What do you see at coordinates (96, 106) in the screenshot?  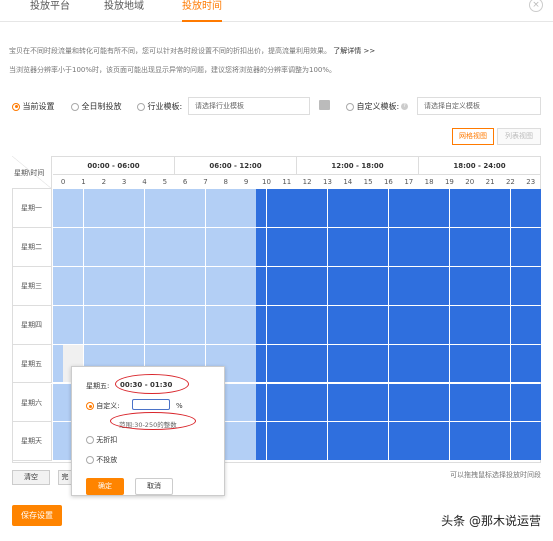 I see `option-all-day: 全日制投放` at bounding box center [96, 106].